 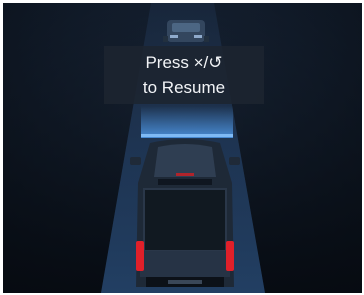 I want to click on resume-message-line-1: Press ×/↺, so click(x=184, y=62).